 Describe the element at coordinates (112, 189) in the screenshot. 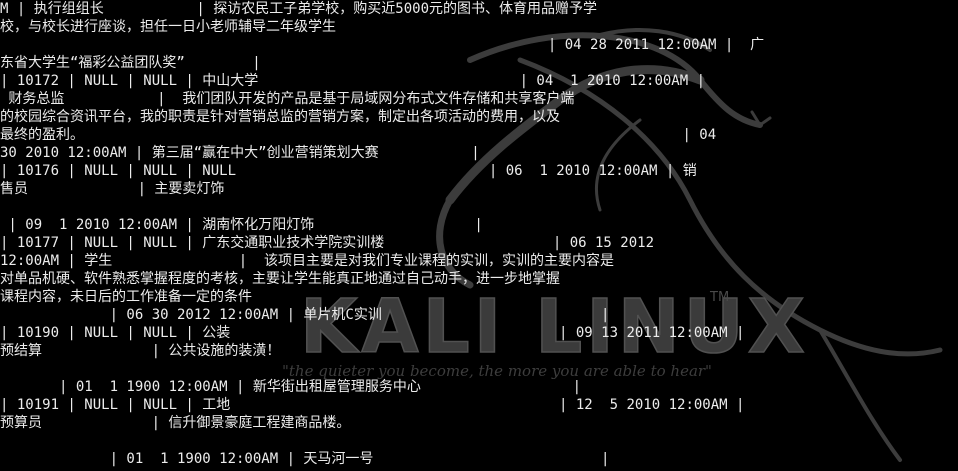

I see `terminal-line: 售员 | 主要卖灯饰` at that location.